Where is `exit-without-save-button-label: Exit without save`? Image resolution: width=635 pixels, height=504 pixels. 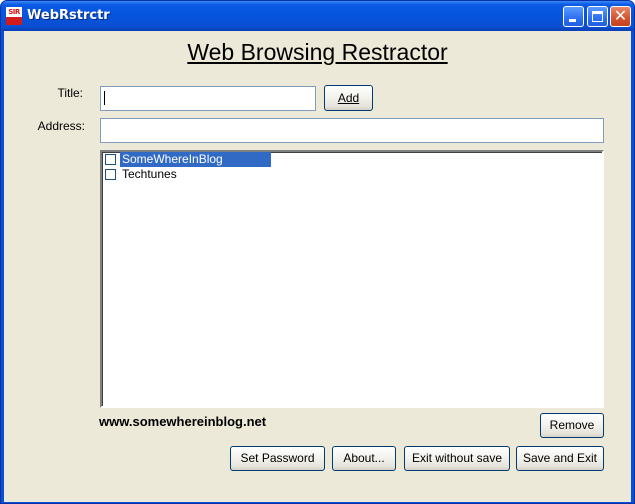 exit-without-save-button-label: Exit without save is located at coordinates (457, 458).